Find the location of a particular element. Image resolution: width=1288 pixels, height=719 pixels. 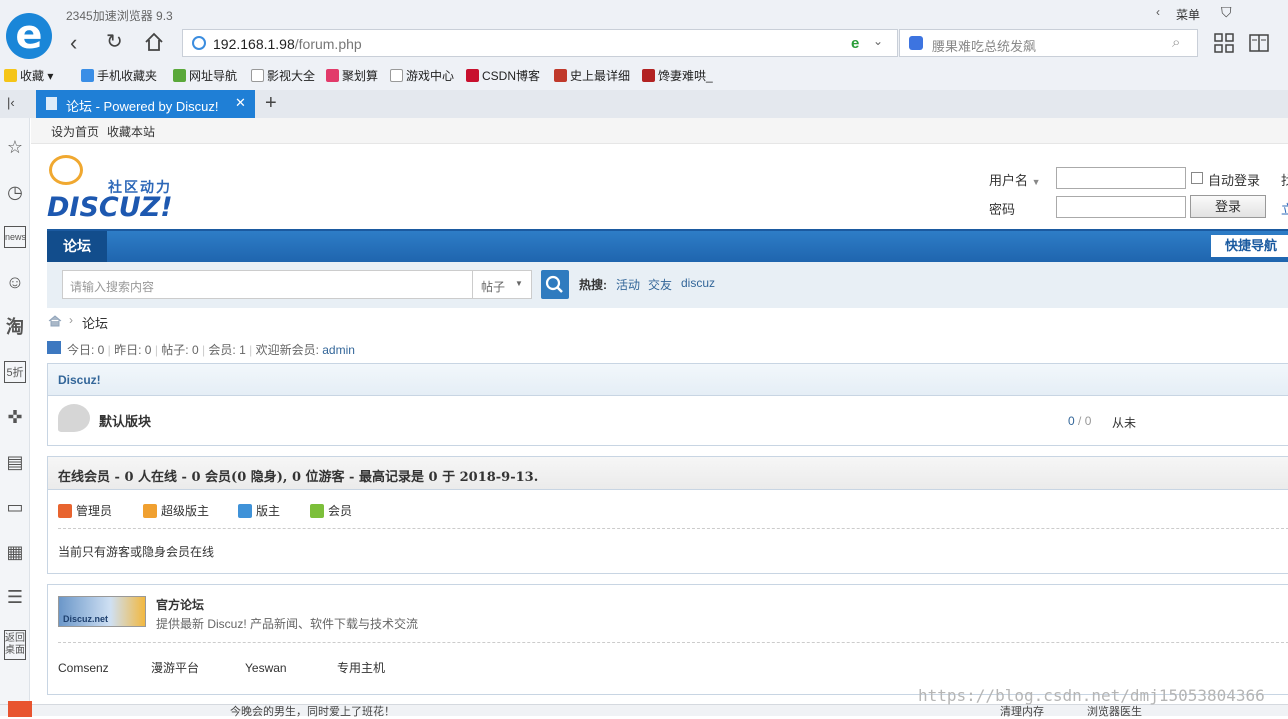

username-input is located at coordinates (1121, 178).